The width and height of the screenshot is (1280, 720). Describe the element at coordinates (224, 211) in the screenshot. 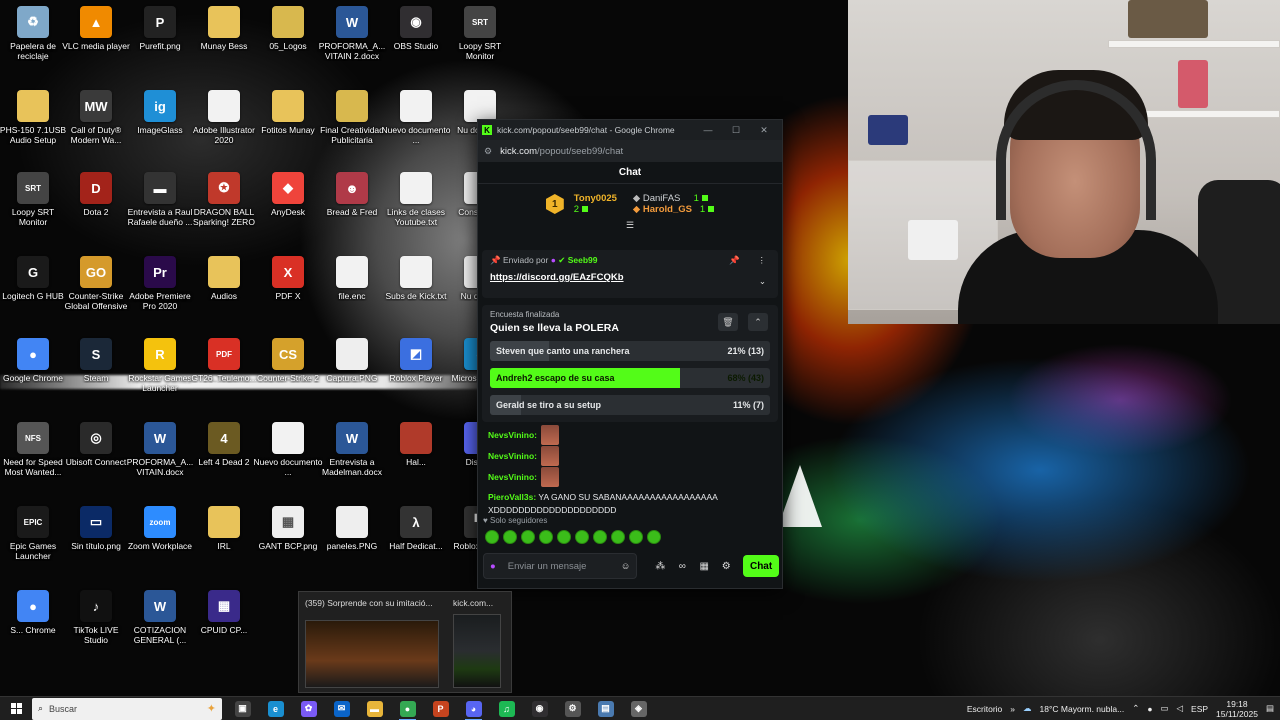

I see `desktop-icon: ✪ DRAGON BALL Sparking! ZERO` at that location.